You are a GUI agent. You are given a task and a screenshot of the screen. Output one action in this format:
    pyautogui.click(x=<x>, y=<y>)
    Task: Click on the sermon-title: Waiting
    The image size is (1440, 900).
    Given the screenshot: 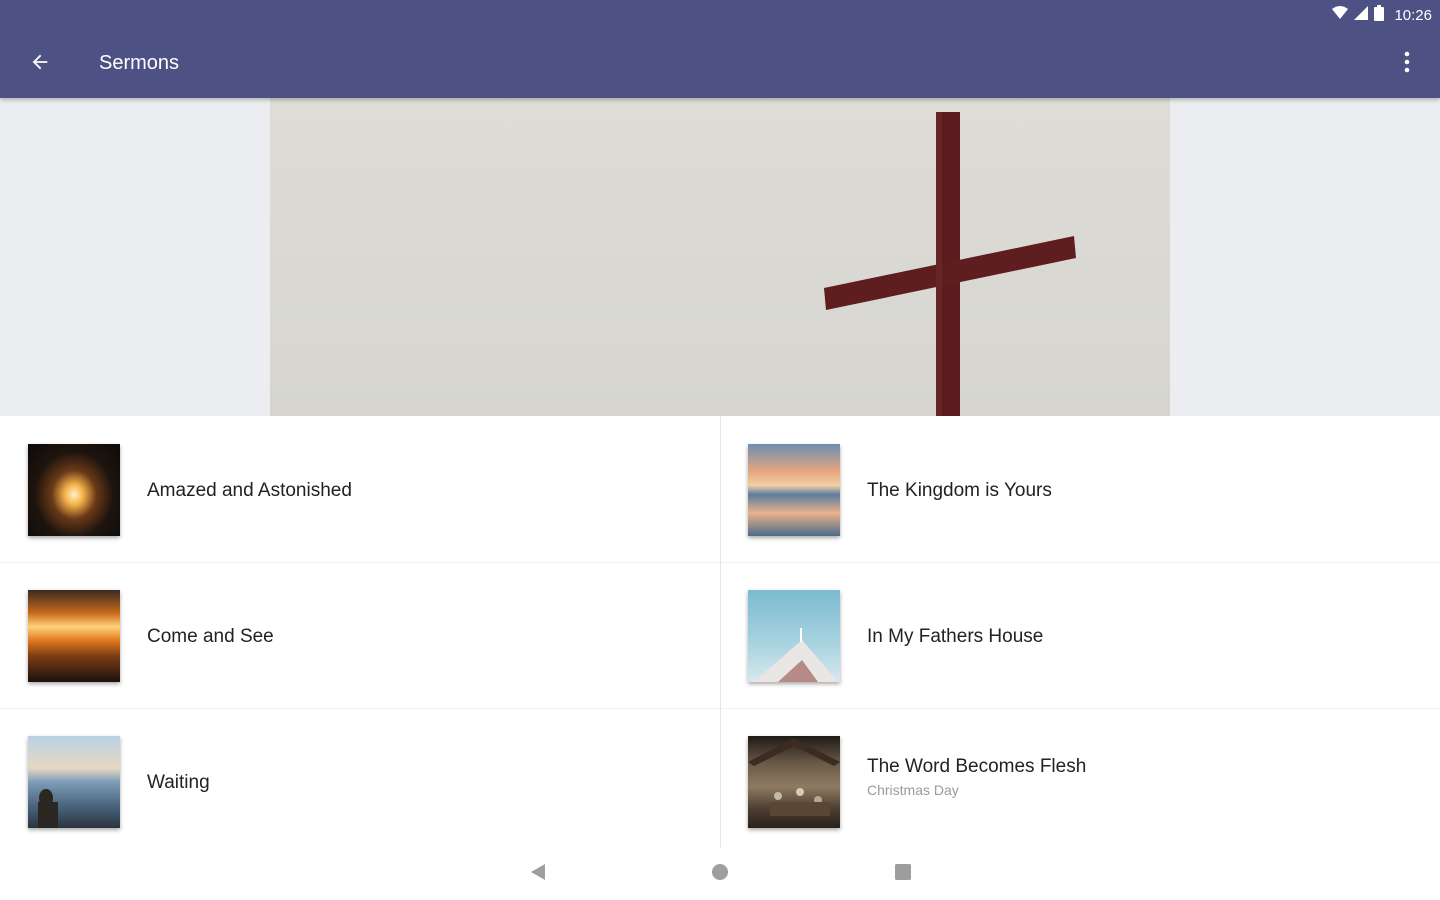 What is the action you would take?
    pyautogui.click(x=178, y=782)
    